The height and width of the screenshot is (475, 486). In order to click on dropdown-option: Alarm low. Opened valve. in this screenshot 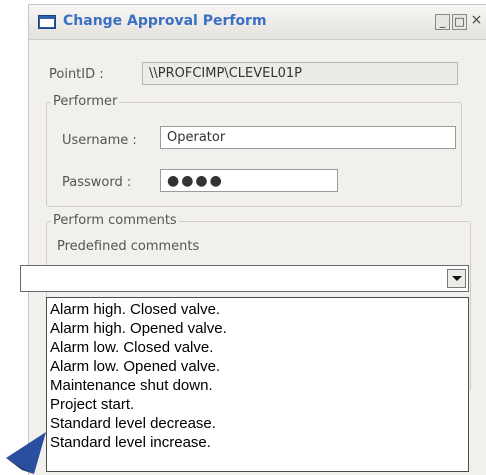, I will do `click(259, 366)`.